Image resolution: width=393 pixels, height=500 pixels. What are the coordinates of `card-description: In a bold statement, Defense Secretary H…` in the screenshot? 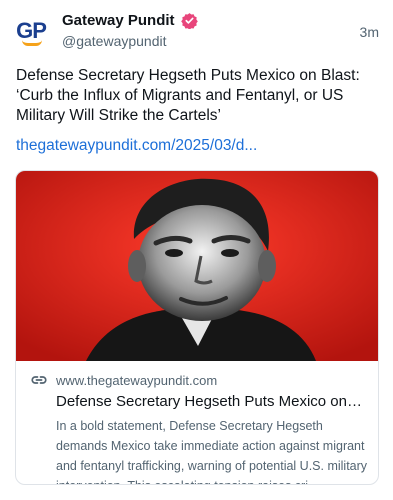 It's located at (212, 451).